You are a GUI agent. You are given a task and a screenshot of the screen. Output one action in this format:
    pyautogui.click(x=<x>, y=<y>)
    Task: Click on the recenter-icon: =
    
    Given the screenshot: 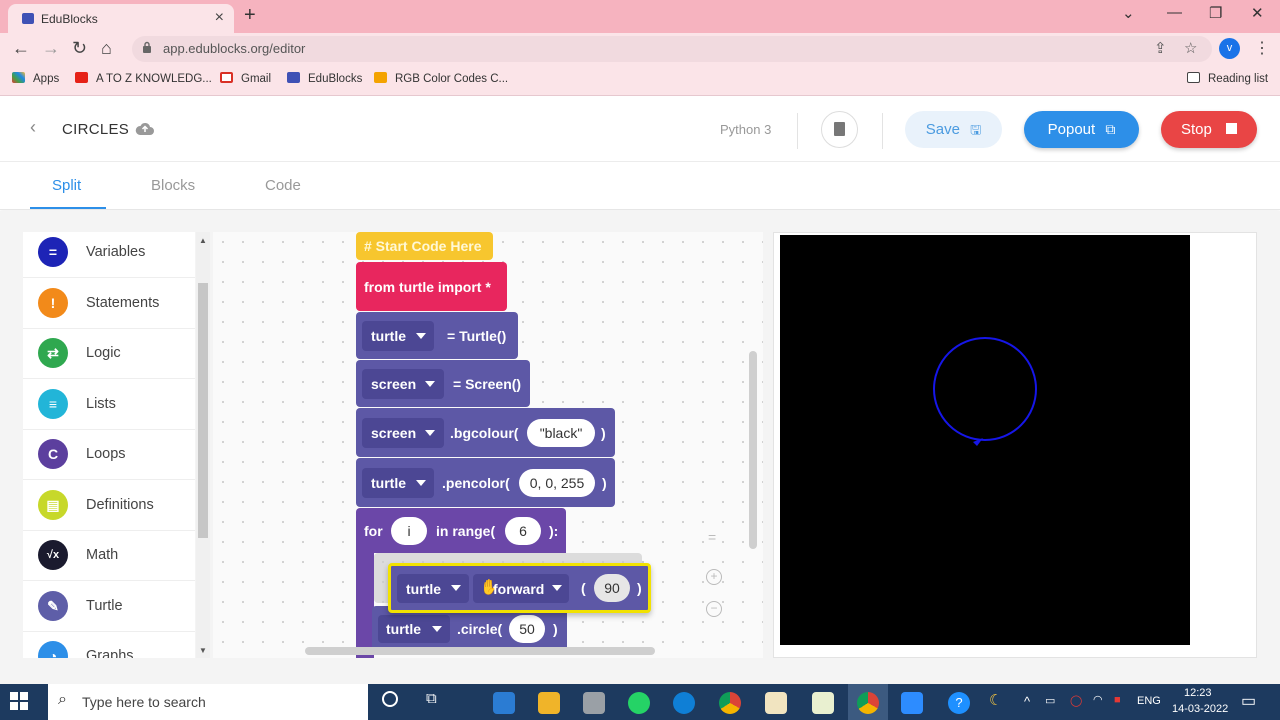 What is the action you would take?
    pyautogui.click(x=712, y=537)
    